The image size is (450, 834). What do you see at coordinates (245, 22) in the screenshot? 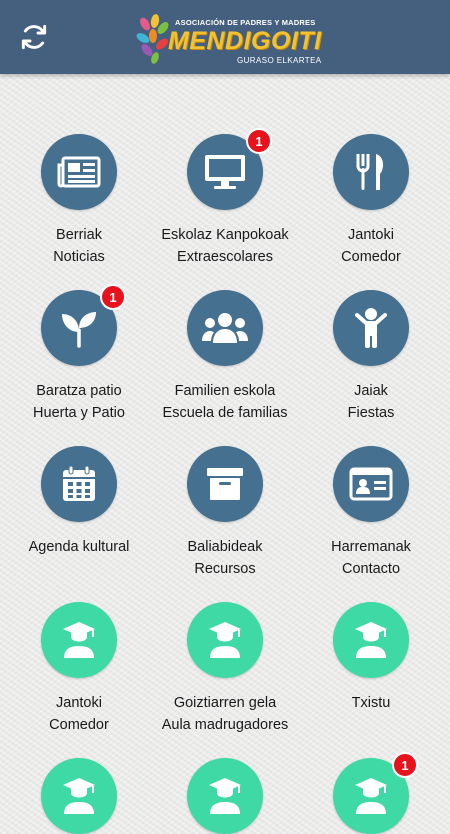
I see `logo-top-text: ASOCIACIÓN DE PADRES Y MADRES` at bounding box center [245, 22].